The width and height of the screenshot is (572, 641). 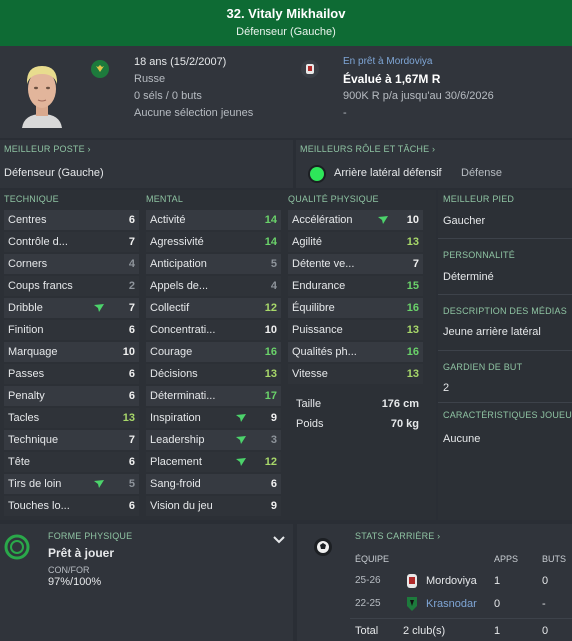 I want to click on attribute-row: Centres 6, so click(x=71, y=220).